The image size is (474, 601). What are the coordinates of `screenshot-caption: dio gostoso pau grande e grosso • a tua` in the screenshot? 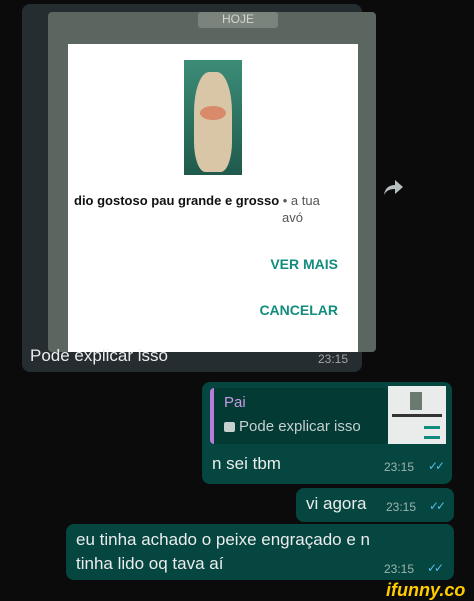 It's located at (209, 201).